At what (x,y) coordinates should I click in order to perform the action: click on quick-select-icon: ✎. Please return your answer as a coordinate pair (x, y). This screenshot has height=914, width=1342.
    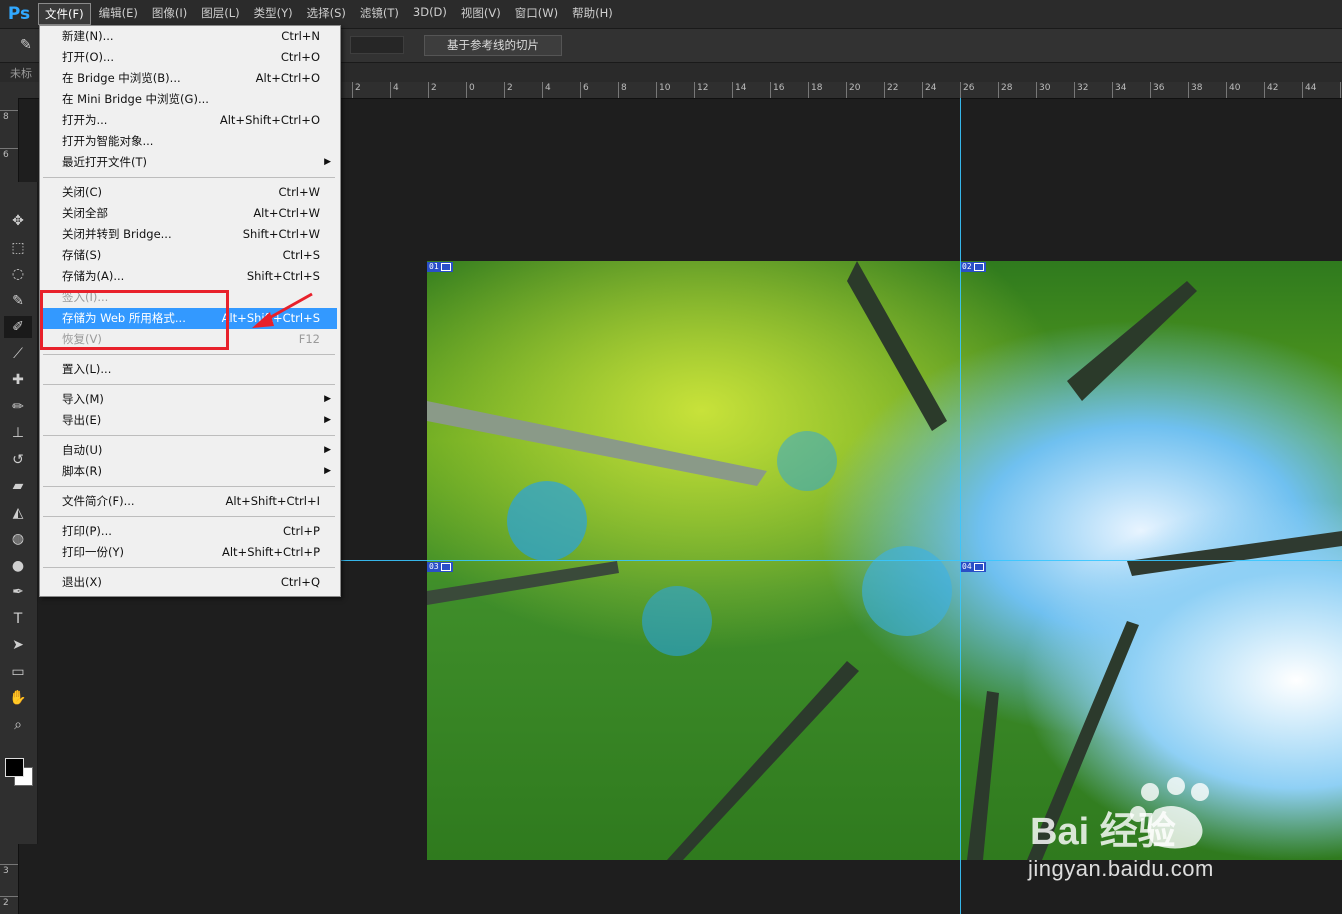
    Looking at the image, I should click on (18, 301).